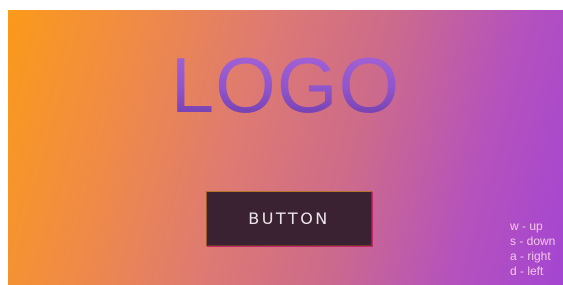 The height and width of the screenshot is (285, 563). What do you see at coordinates (530, 256) in the screenshot?
I see `control-hint-right: a - right` at bounding box center [530, 256].